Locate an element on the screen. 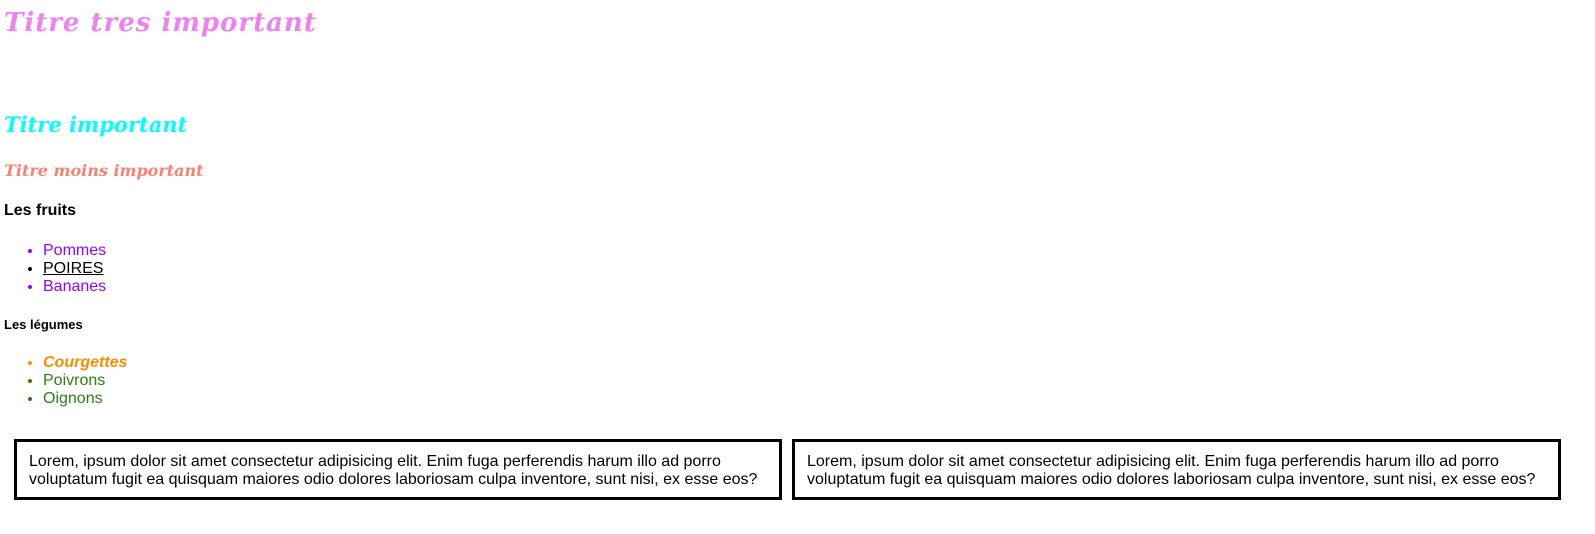  title-important: Titre important is located at coordinates (96, 124).